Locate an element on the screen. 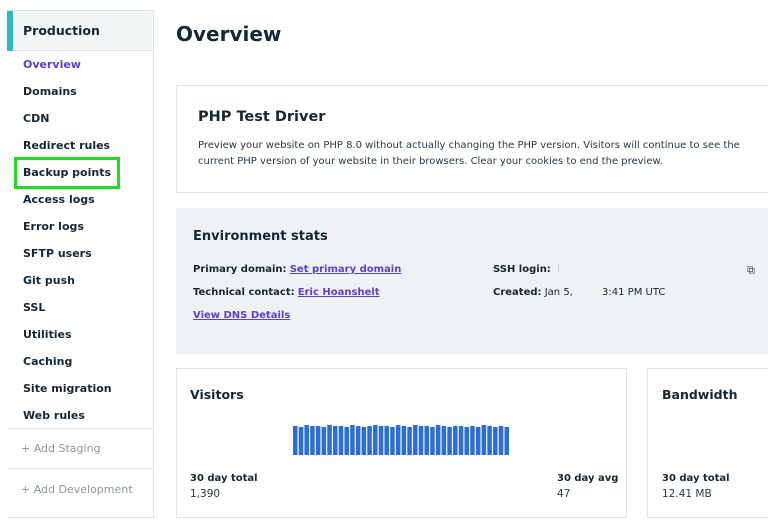 The width and height of the screenshot is (768, 524). sidebar-item-sftp-users: SFTP users is located at coordinates (80, 257).